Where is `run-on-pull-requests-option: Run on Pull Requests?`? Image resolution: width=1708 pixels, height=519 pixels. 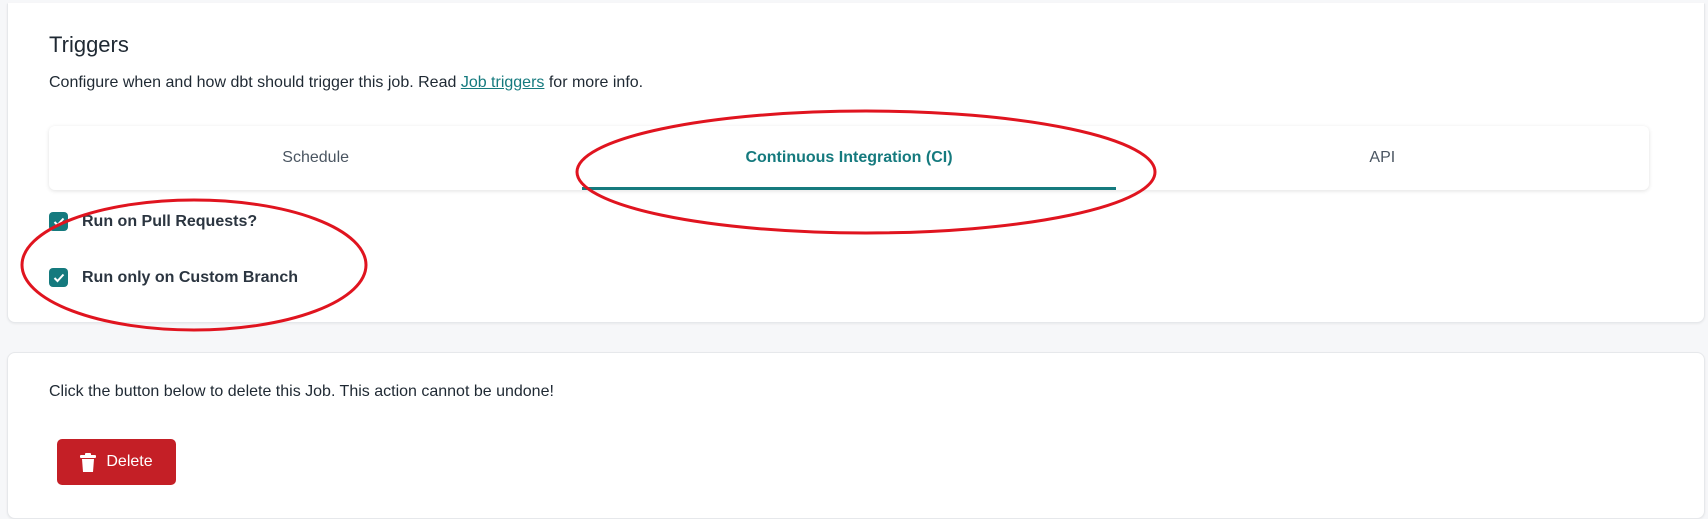
run-on-pull-requests-option: Run on Pull Requests? is located at coordinates (153, 221).